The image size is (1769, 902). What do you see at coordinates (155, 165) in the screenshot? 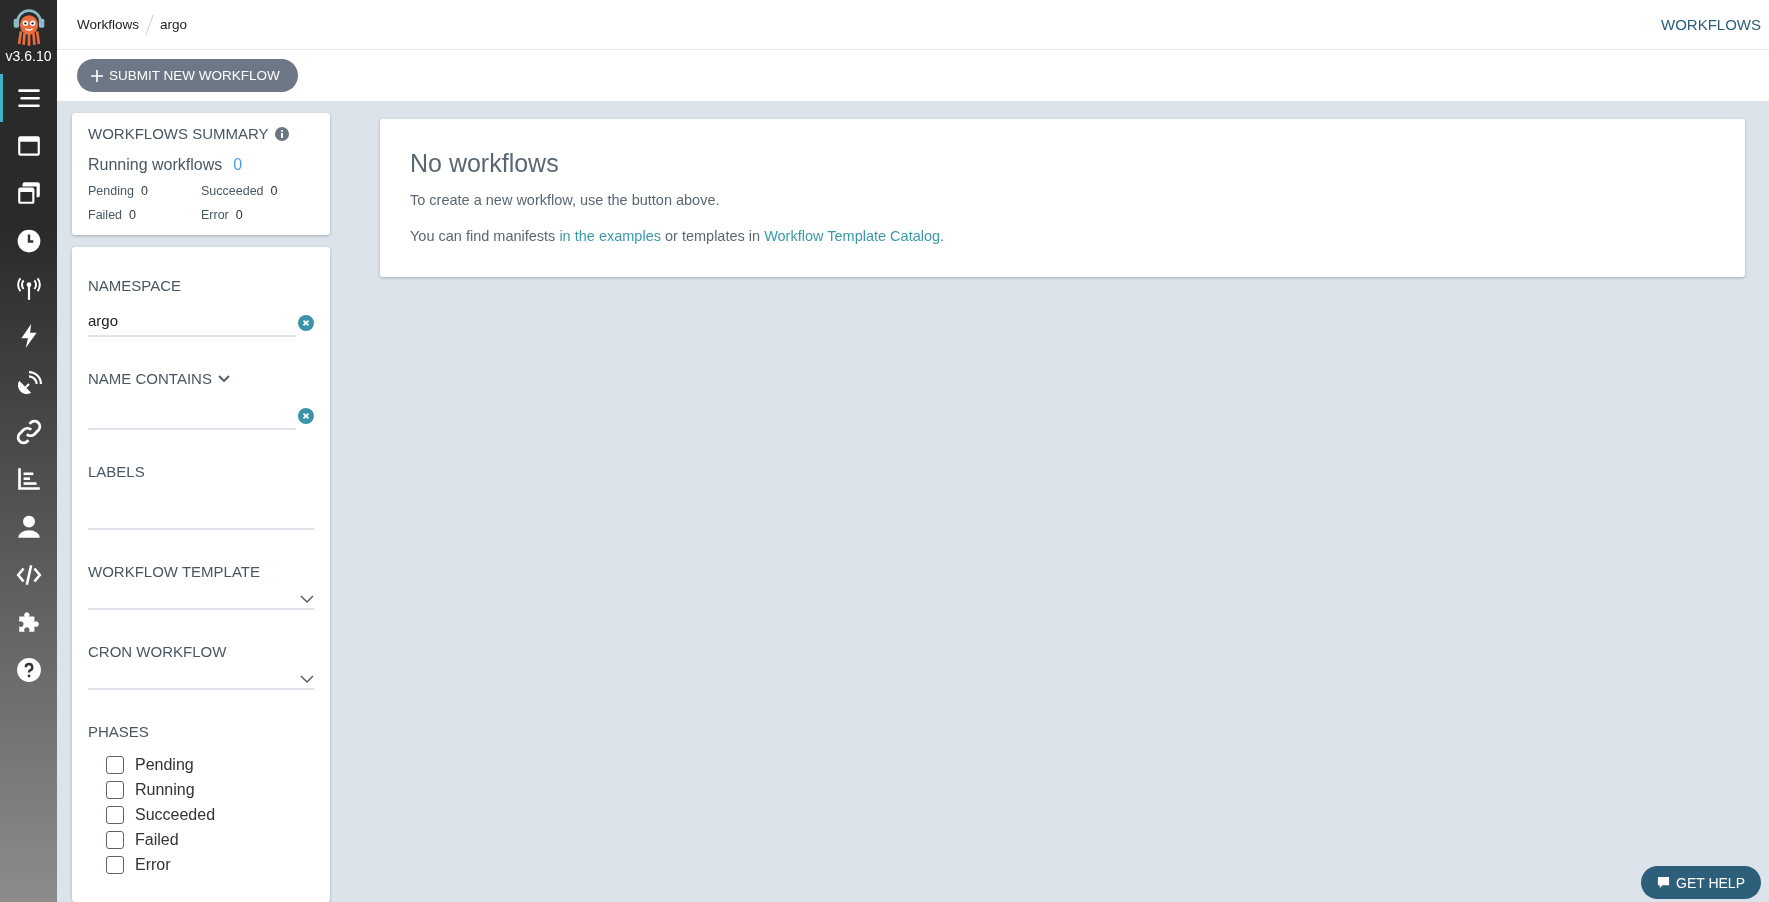
I see `running-label: Running workflows` at bounding box center [155, 165].